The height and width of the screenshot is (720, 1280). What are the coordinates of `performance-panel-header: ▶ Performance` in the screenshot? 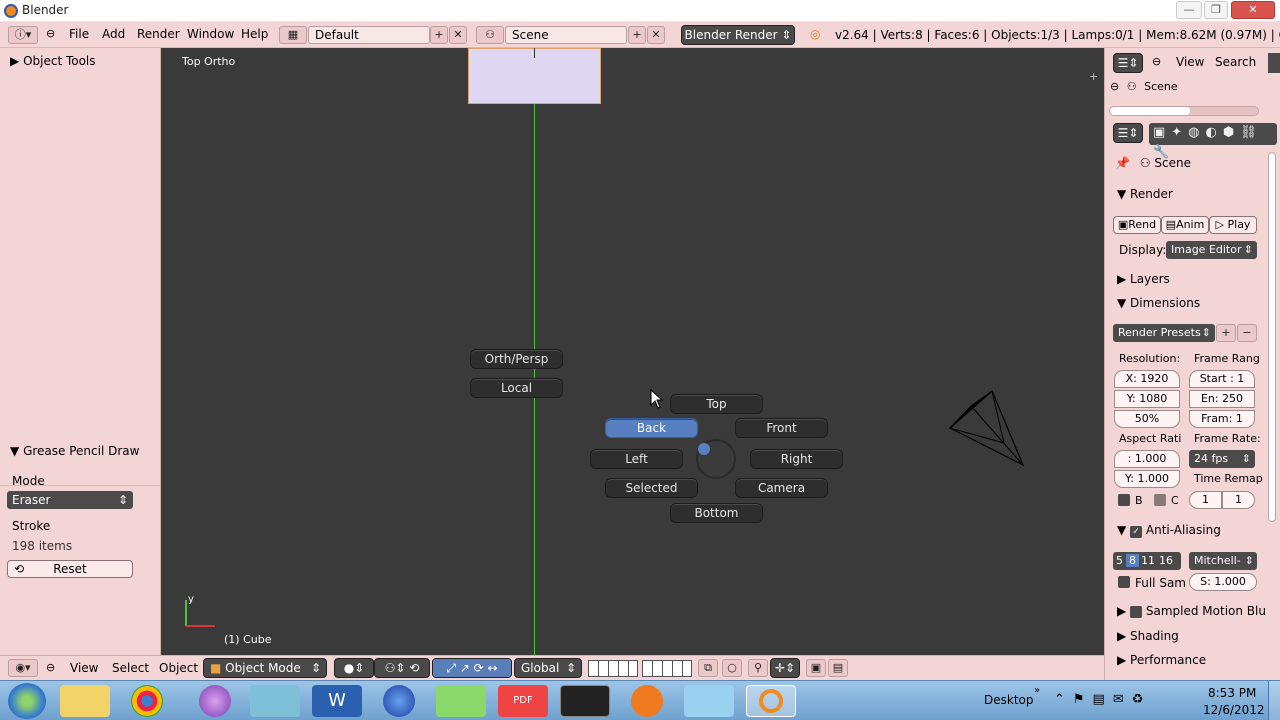 It's located at (1161, 660).